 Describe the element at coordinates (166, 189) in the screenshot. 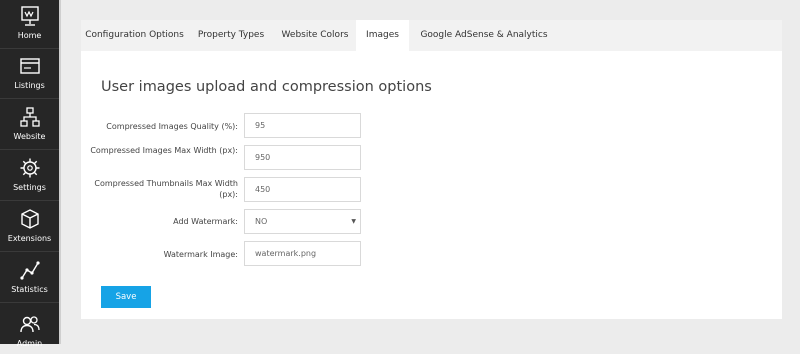

I see `thumb-max-width-label: Compressed Thumbnails Max Width (px):` at that location.